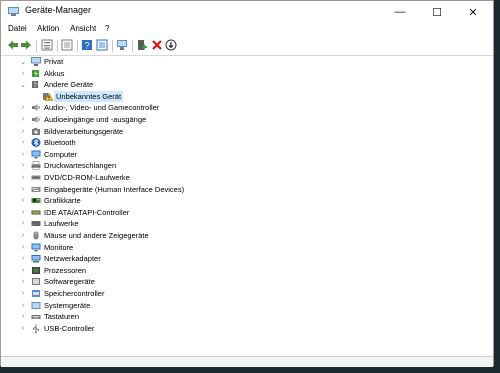 The height and width of the screenshot is (373, 500). I want to click on tree-item-bildverarbeitungsgeraete: › Bildverarbeitungsgeräte, so click(71, 131).